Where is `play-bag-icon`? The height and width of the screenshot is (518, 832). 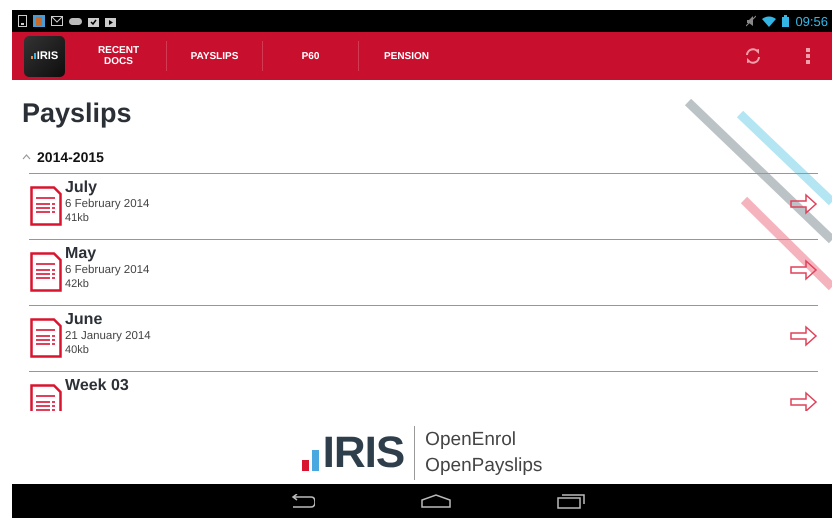
play-bag-icon is located at coordinates (110, 21).